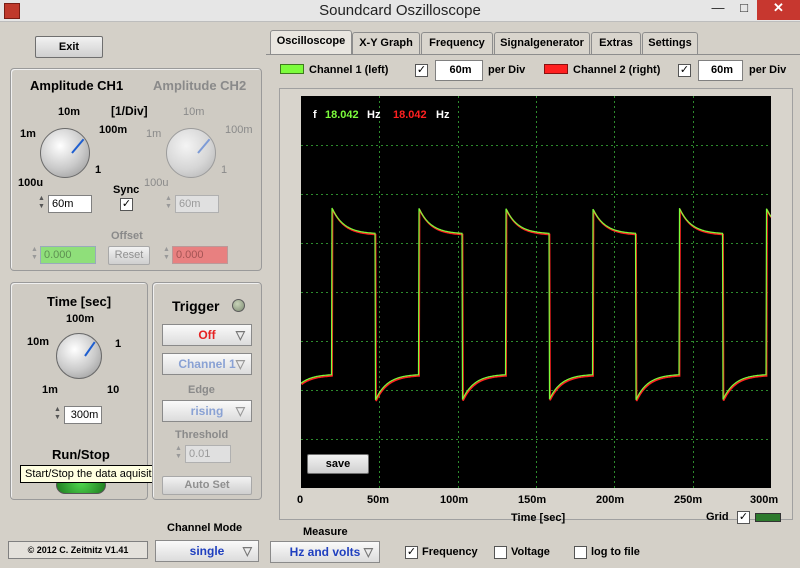  Describe the element at coordinates (90, 349) in the screenshot. I see `time-needle` at that location.